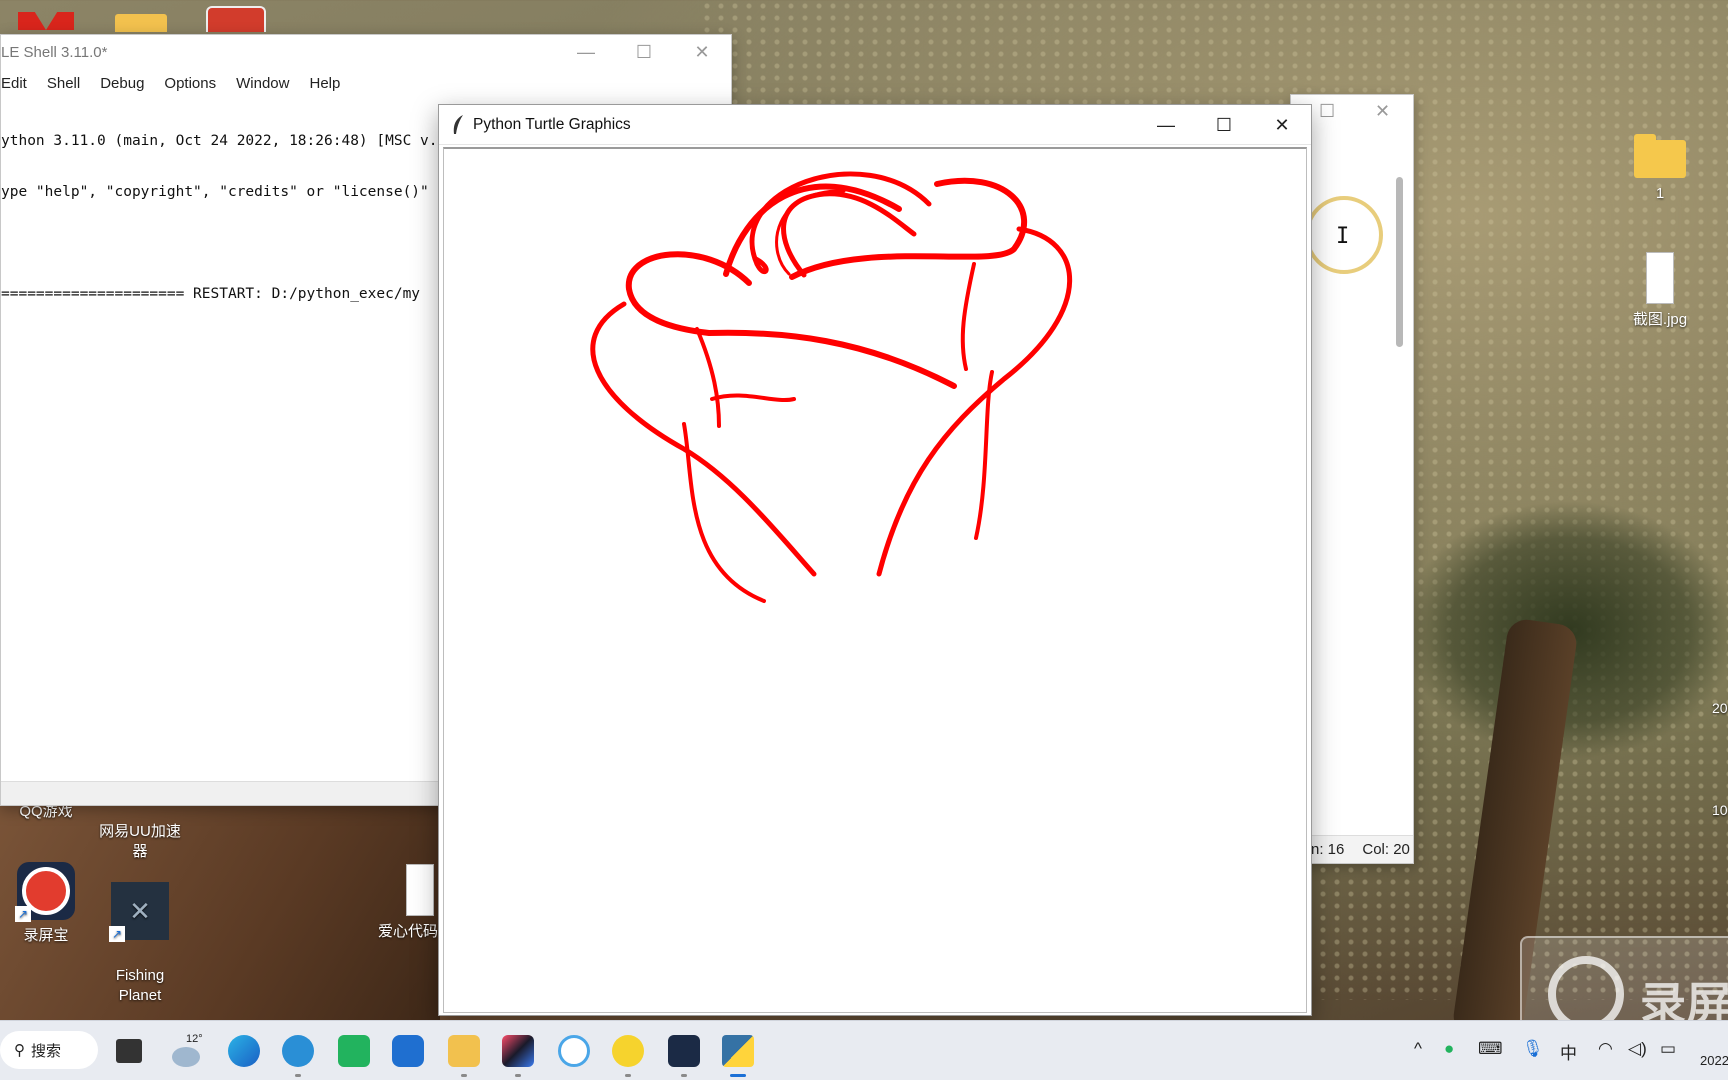  What do you see at coordinates (46, 1051) in the screenshot?
I see `search-label: 搜索` at bounding box center [46, 1051].